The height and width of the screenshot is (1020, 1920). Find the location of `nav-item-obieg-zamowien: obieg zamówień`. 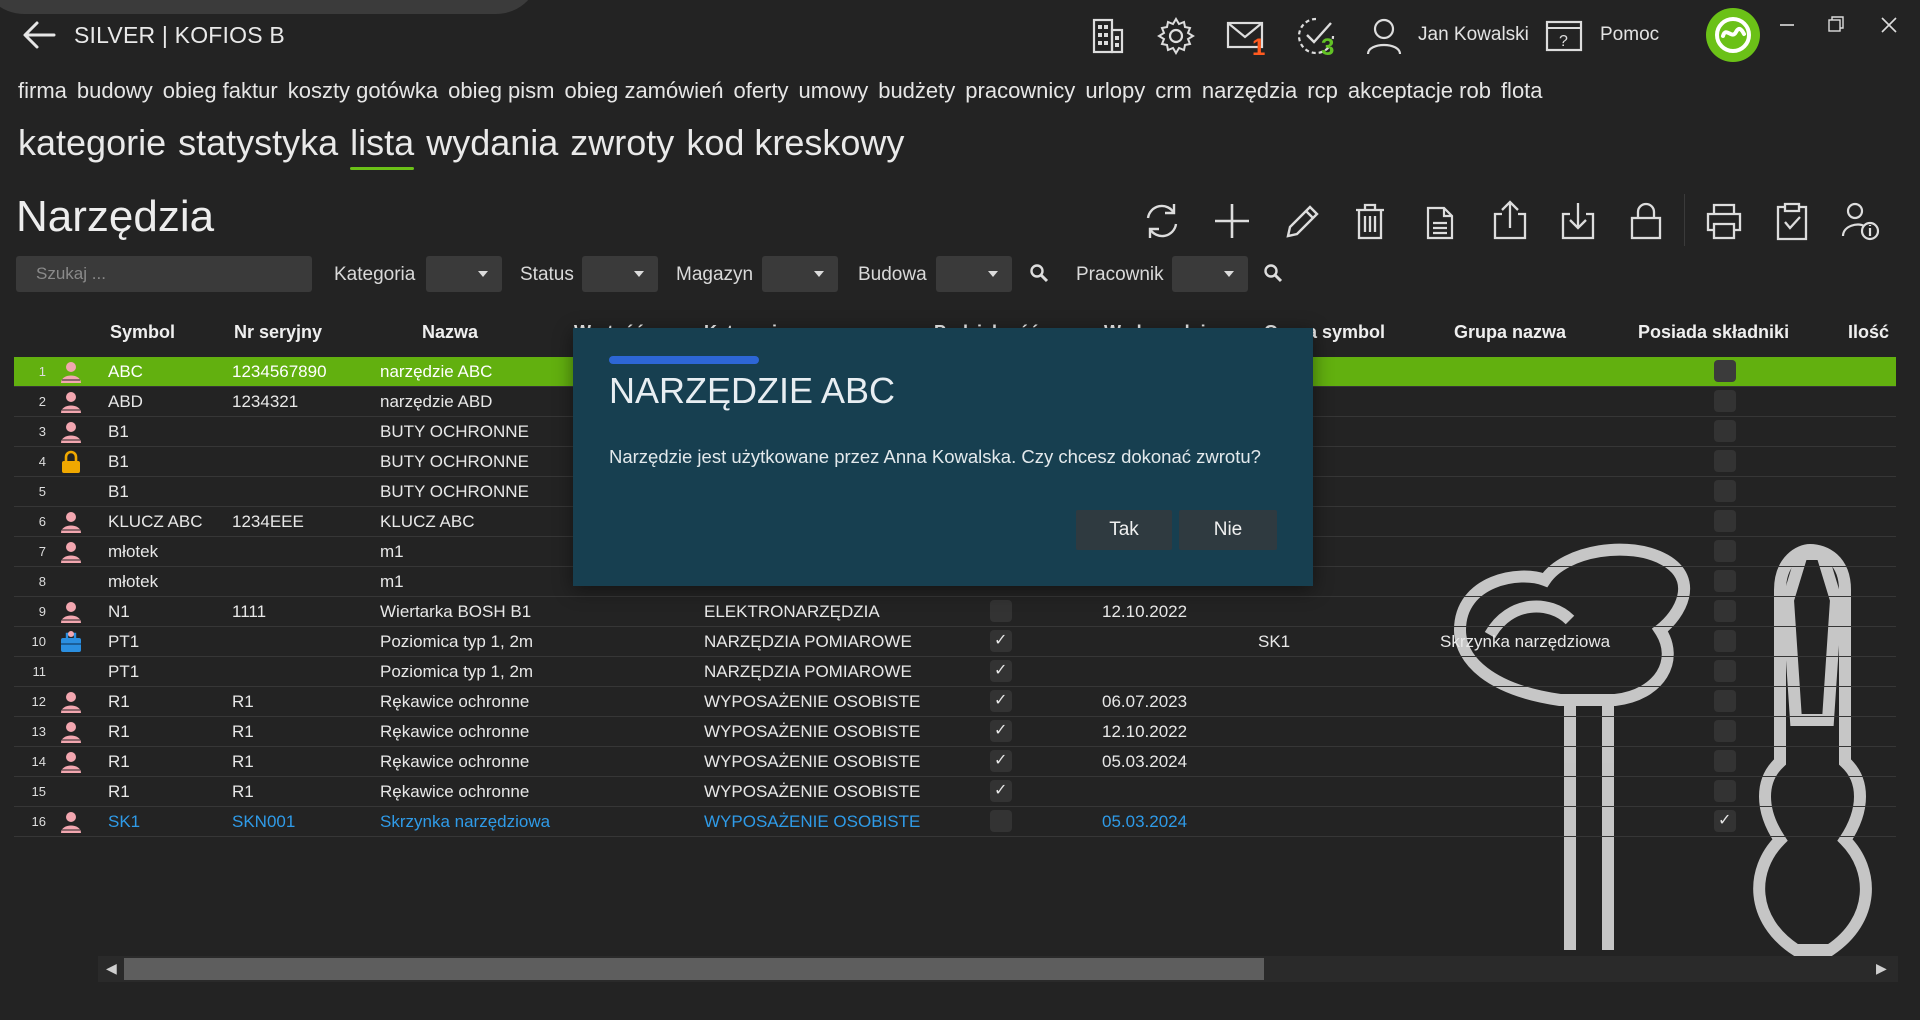

nav-item-obieg-zamowien: obieg zamówień is located at coordinates (644, 91).